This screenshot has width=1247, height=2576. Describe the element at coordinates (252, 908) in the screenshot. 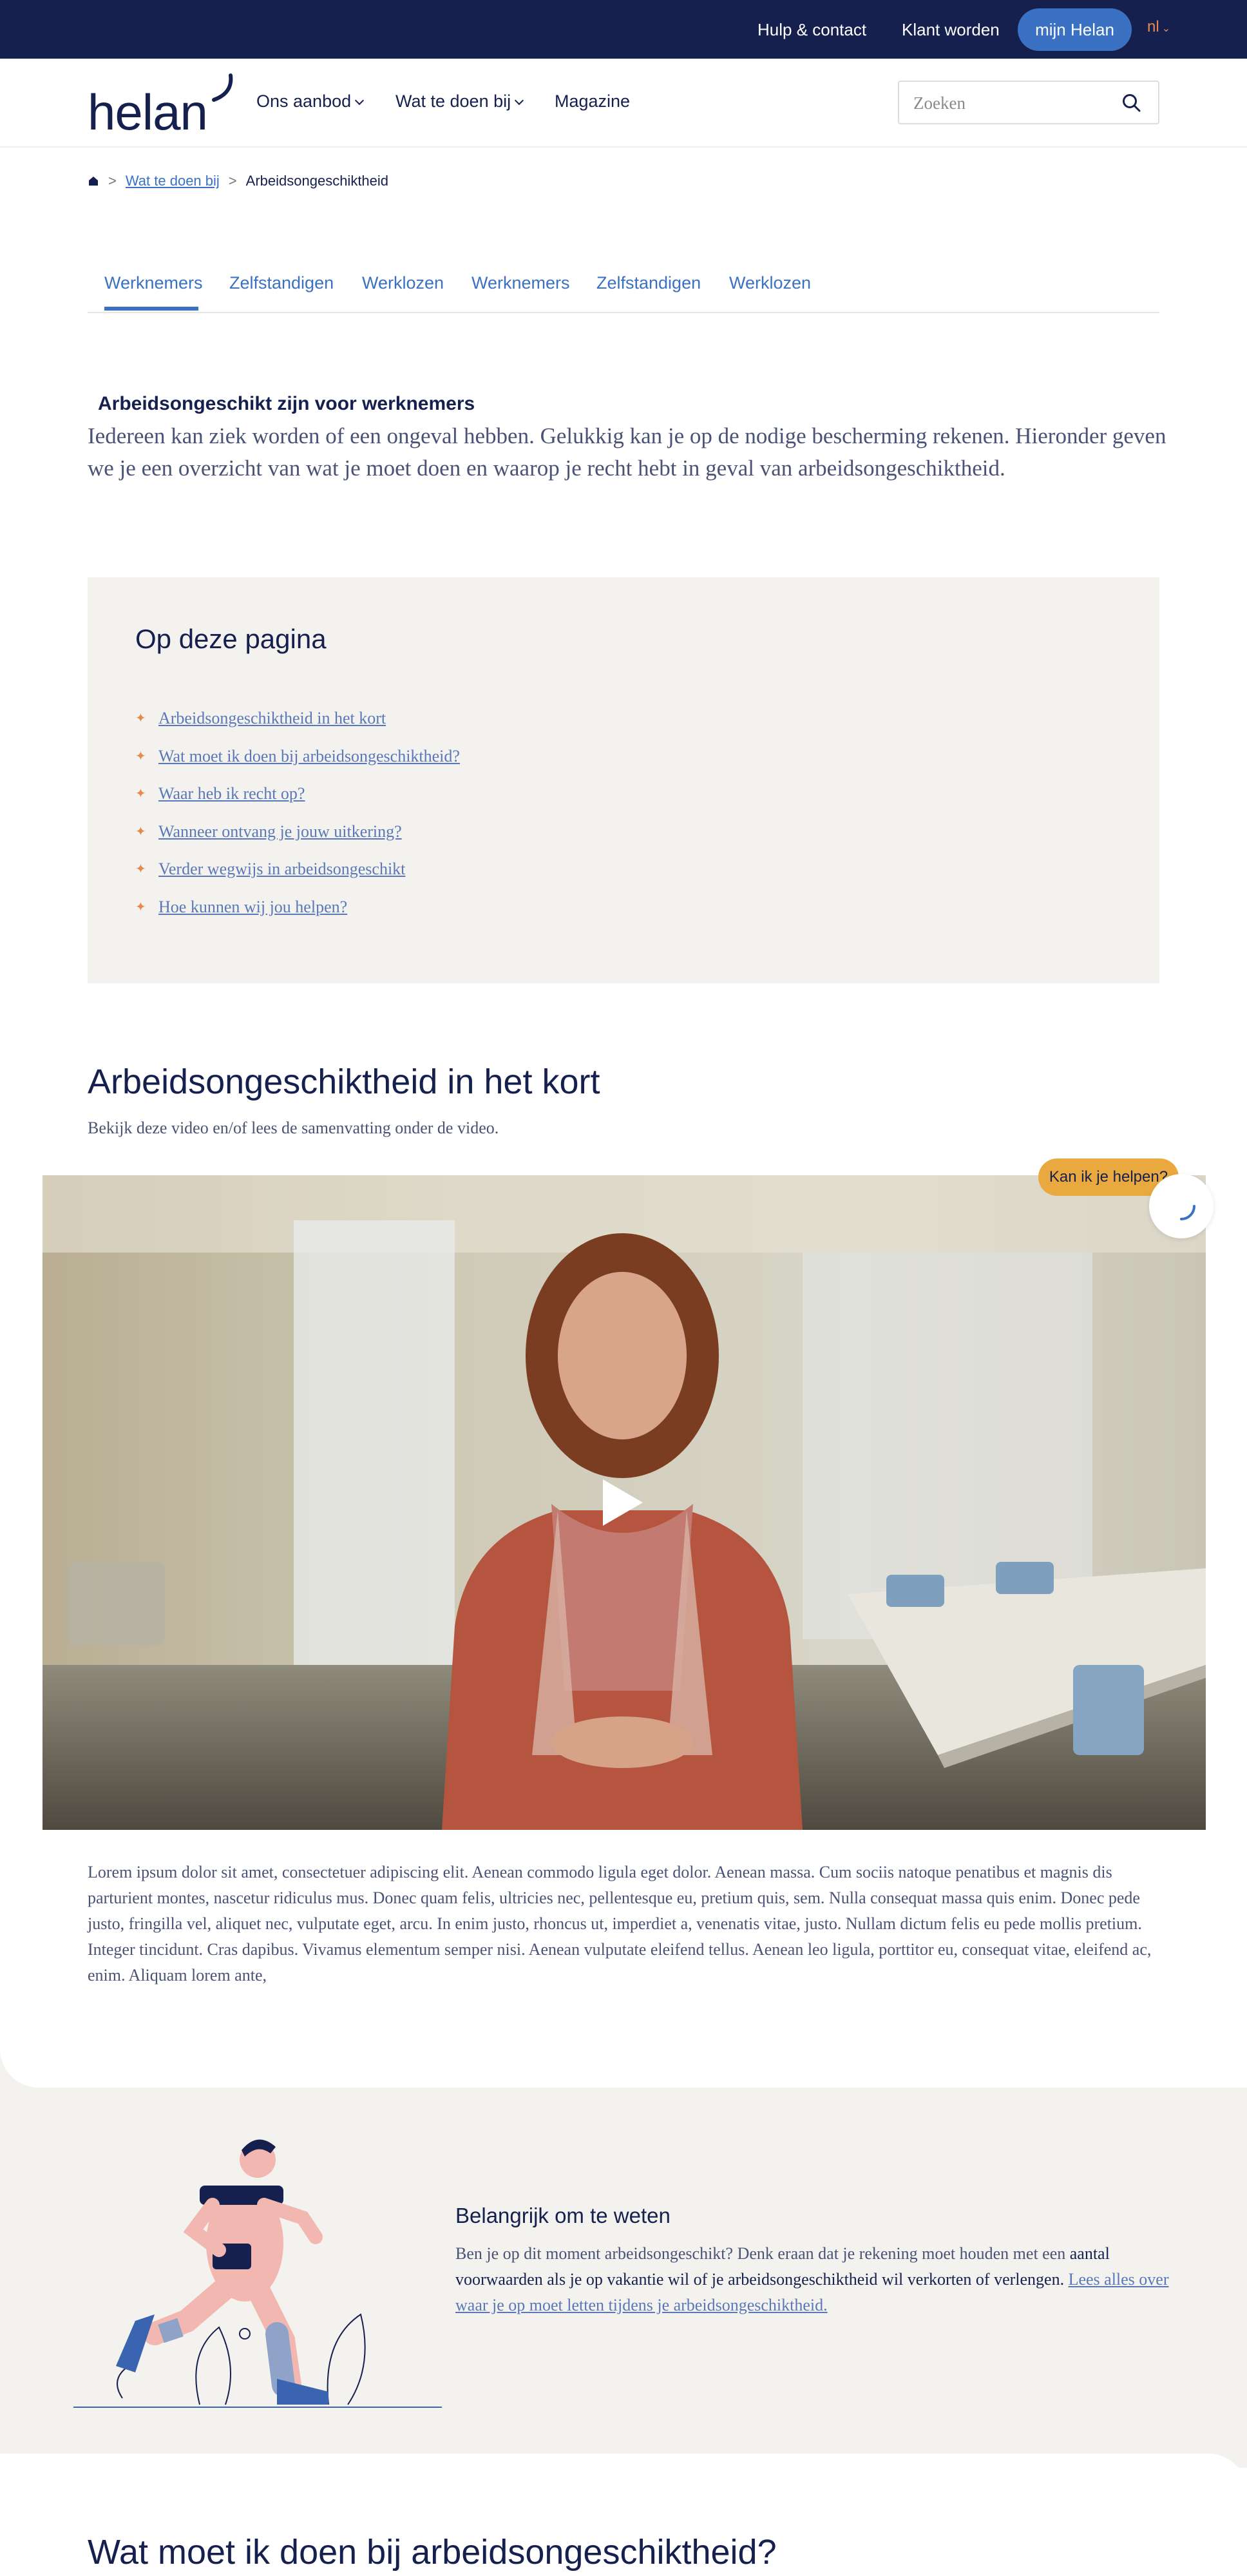

I see `toc-link: Hoe kunnen wij jou helpen?` at that location.